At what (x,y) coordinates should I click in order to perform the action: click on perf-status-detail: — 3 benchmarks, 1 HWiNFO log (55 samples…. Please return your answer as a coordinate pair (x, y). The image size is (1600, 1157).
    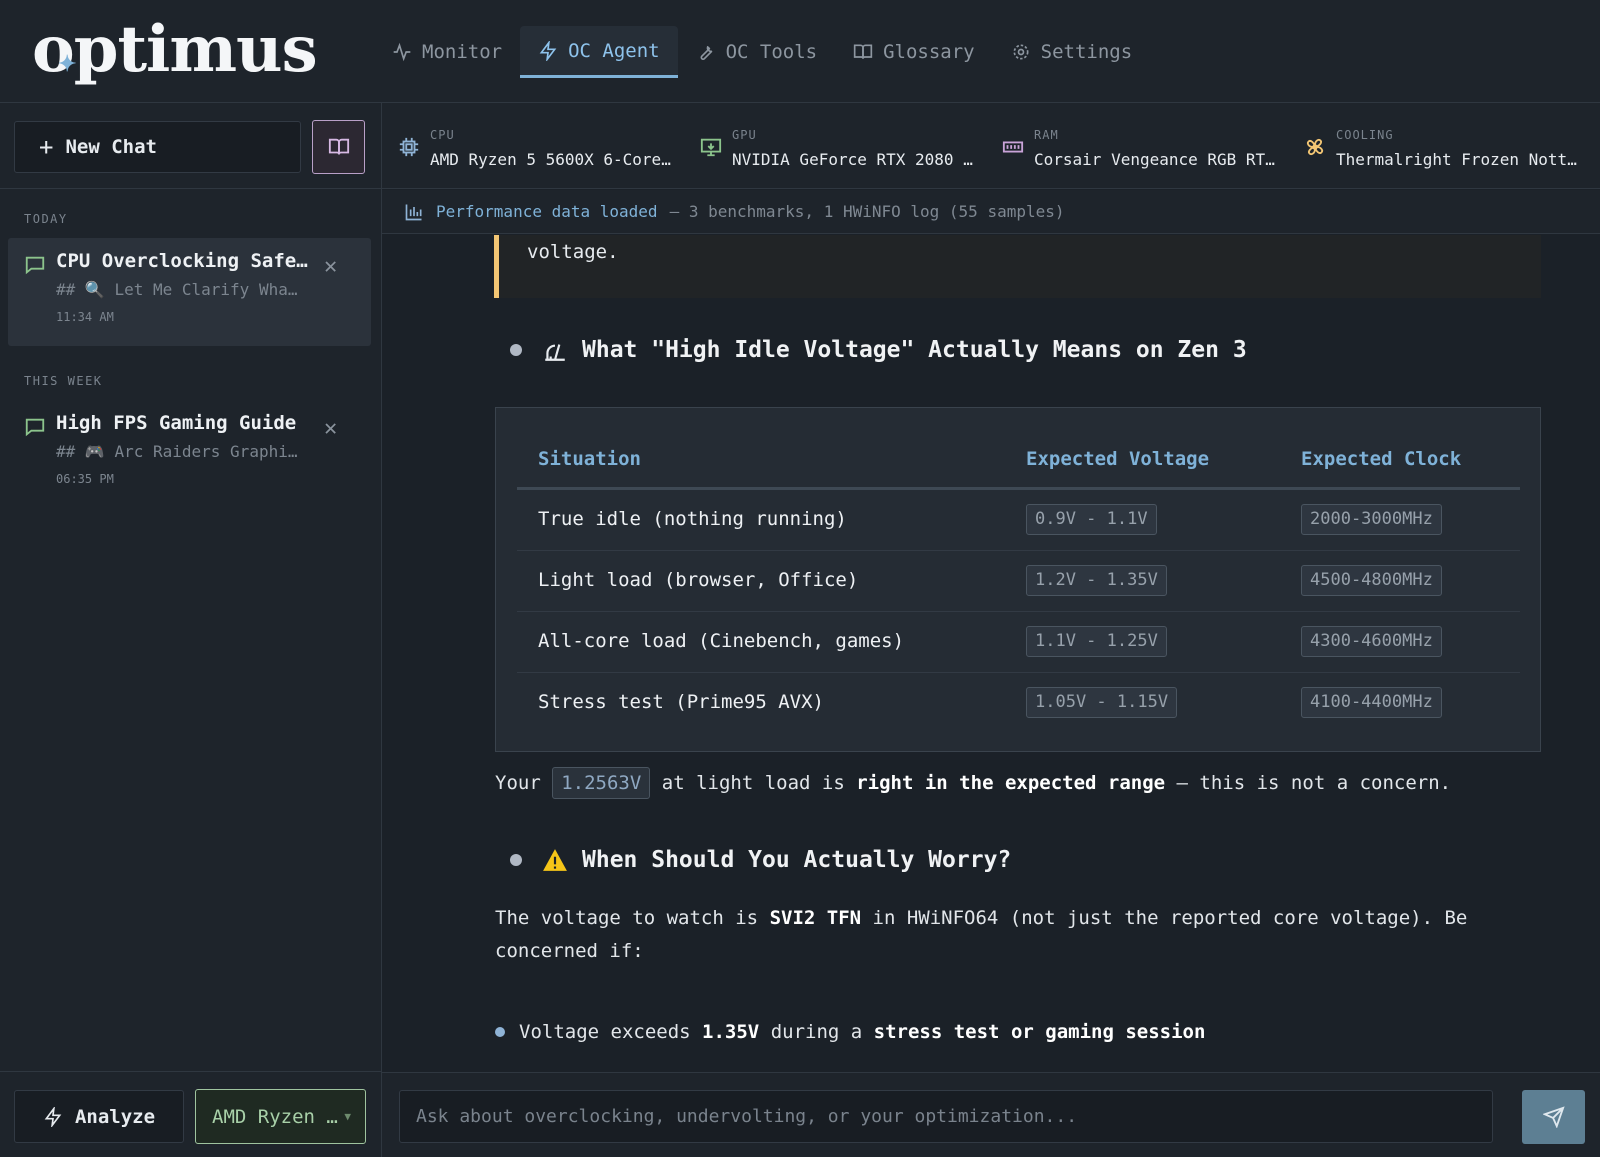
    Looking at the image, I should click on (867, 211).